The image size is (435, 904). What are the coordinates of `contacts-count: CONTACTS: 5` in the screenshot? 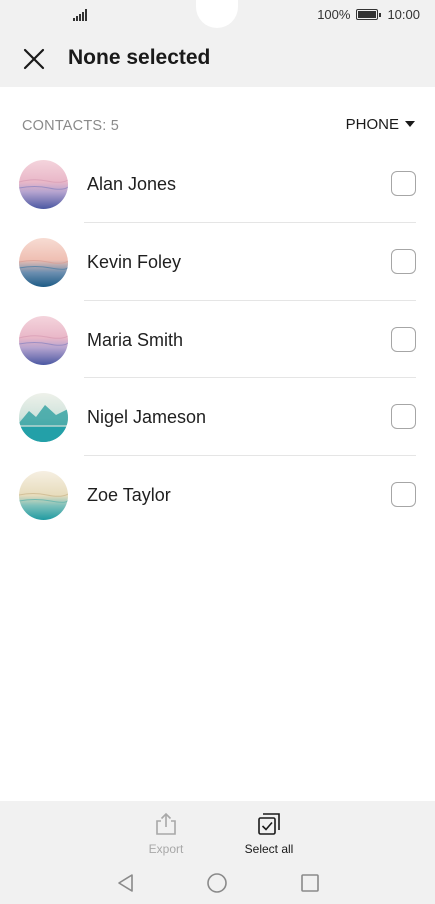 It's located at (70, 126).